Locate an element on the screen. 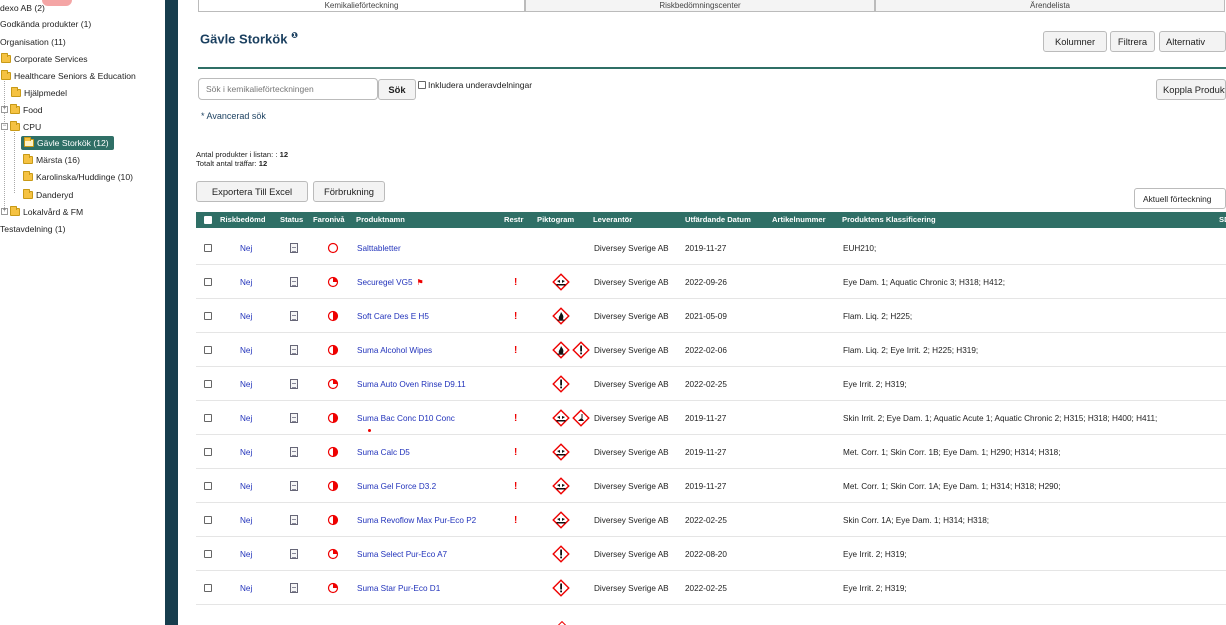  tree-item: Testavdelning (1) is located at coordinates (32, 228).